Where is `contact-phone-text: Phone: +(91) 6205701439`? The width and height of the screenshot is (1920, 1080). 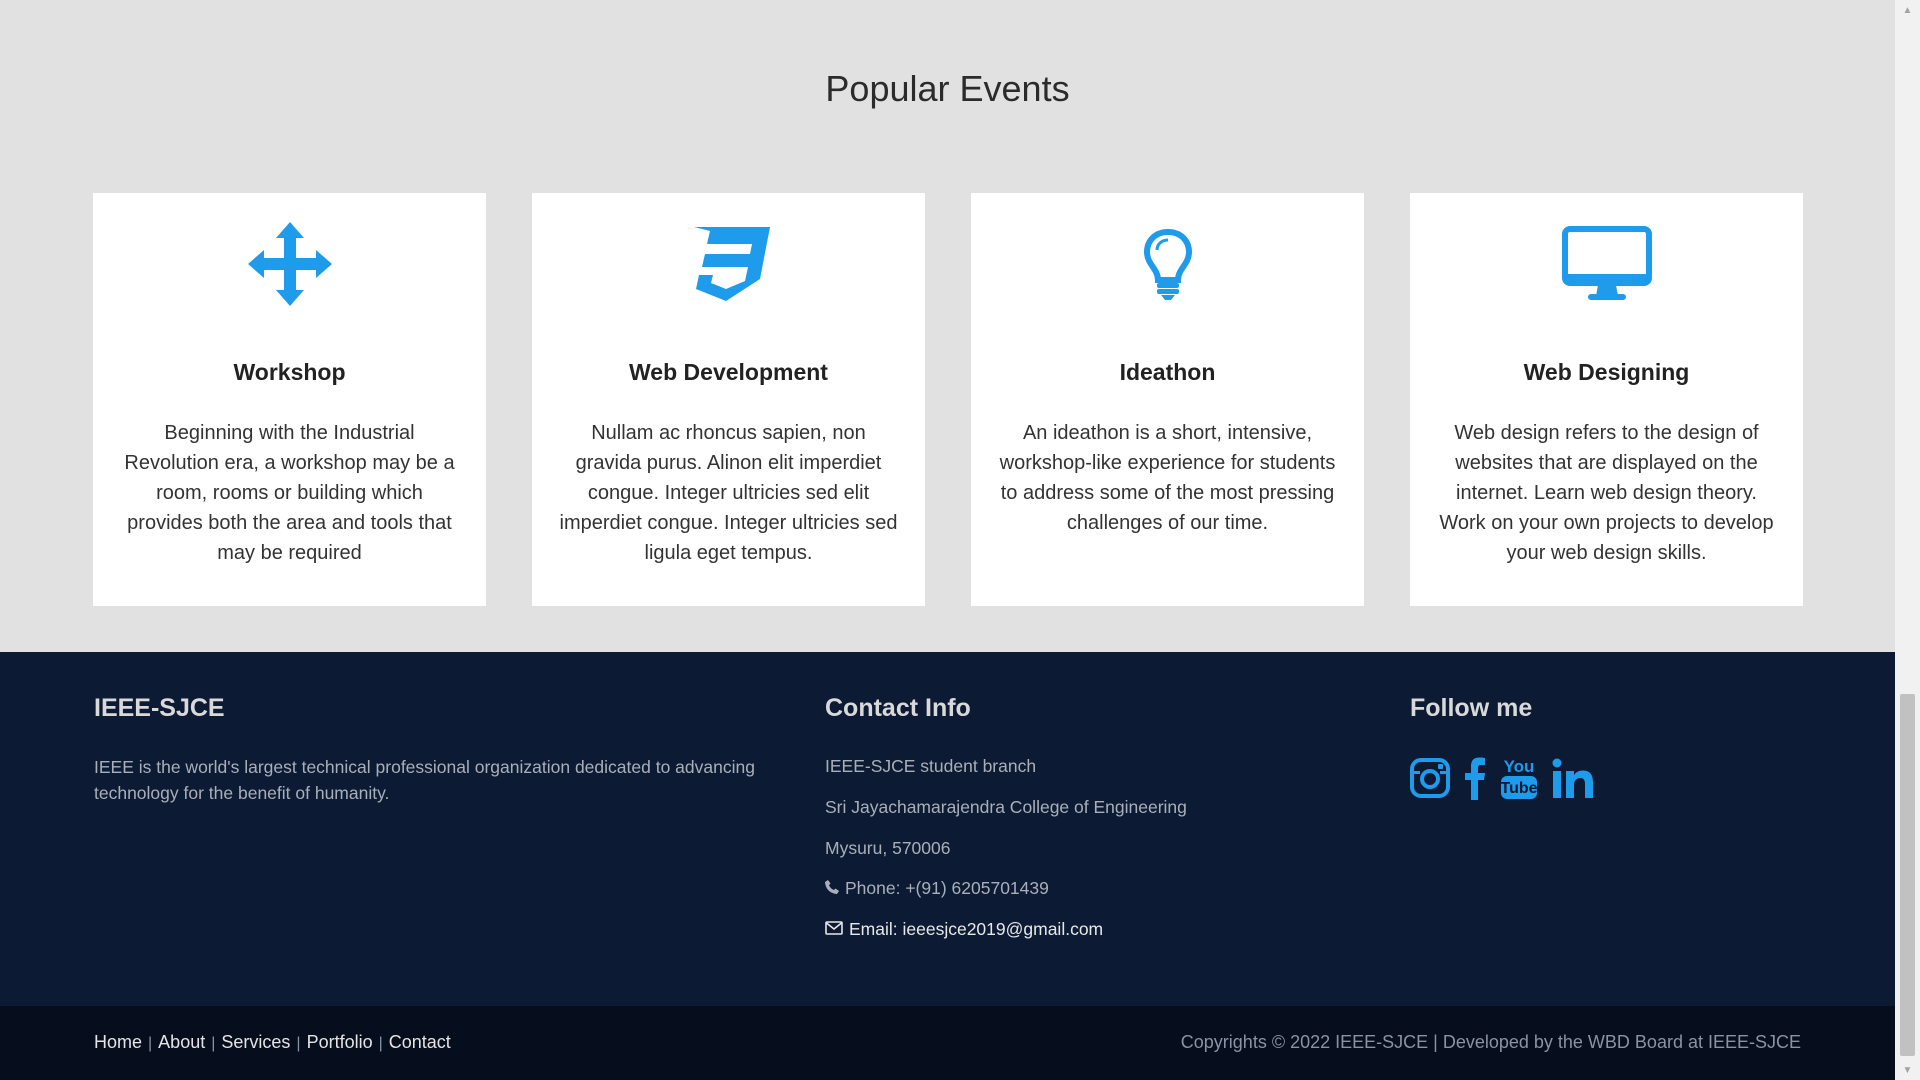 contact-phone-text: Phone: +(91) 6205701439 is located at coordinates (947, 888).